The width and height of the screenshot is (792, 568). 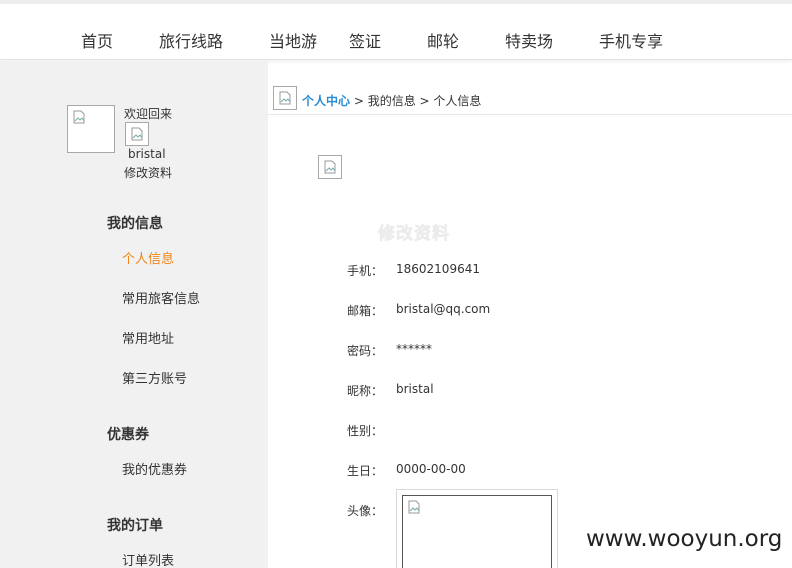 What do you see at coordinates (97, 40) in the screenshot?
I see `nav-home: 首页` at bounding box center [97, 40].